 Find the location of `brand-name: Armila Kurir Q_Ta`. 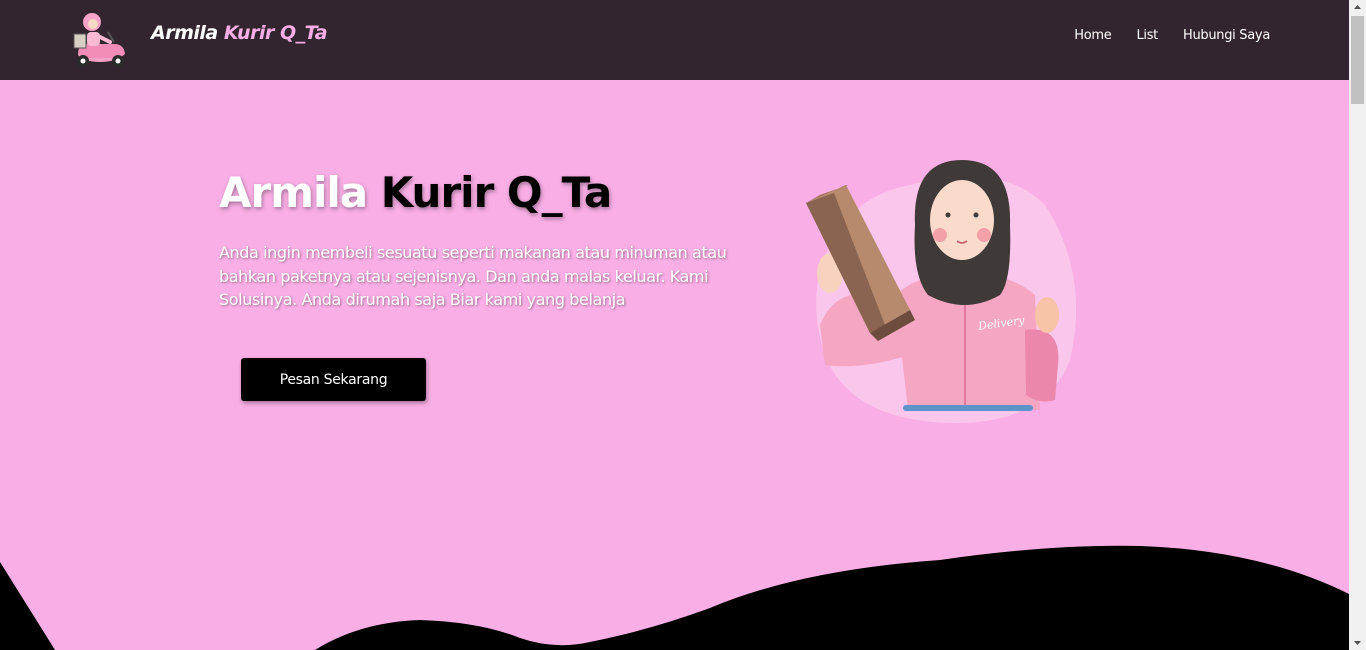

brand-name: Armila Kurir Q_Ta is located at coordinates (239, 33).